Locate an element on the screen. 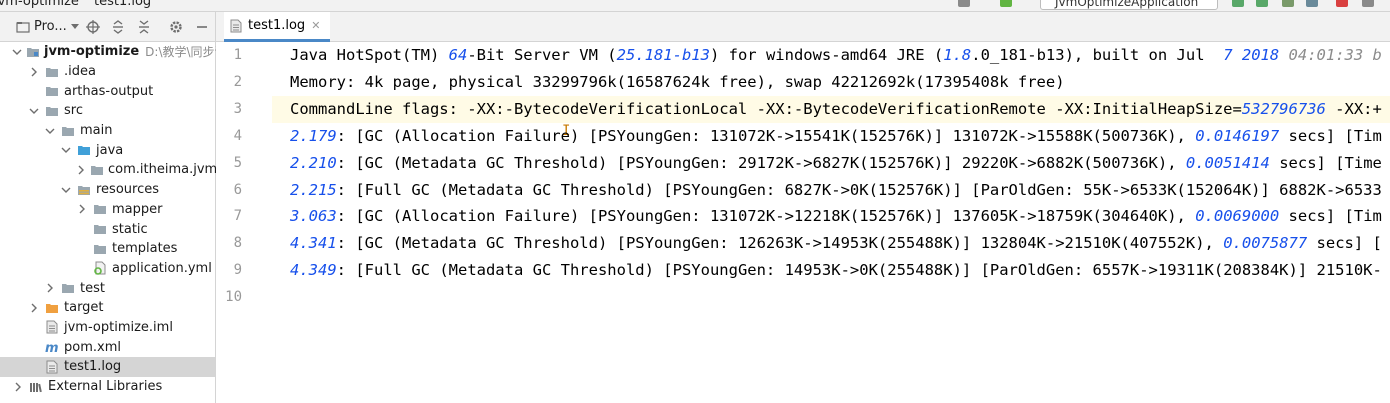  tree-item-label: jvm-optimize.iml is located at coordinates (118, 327).